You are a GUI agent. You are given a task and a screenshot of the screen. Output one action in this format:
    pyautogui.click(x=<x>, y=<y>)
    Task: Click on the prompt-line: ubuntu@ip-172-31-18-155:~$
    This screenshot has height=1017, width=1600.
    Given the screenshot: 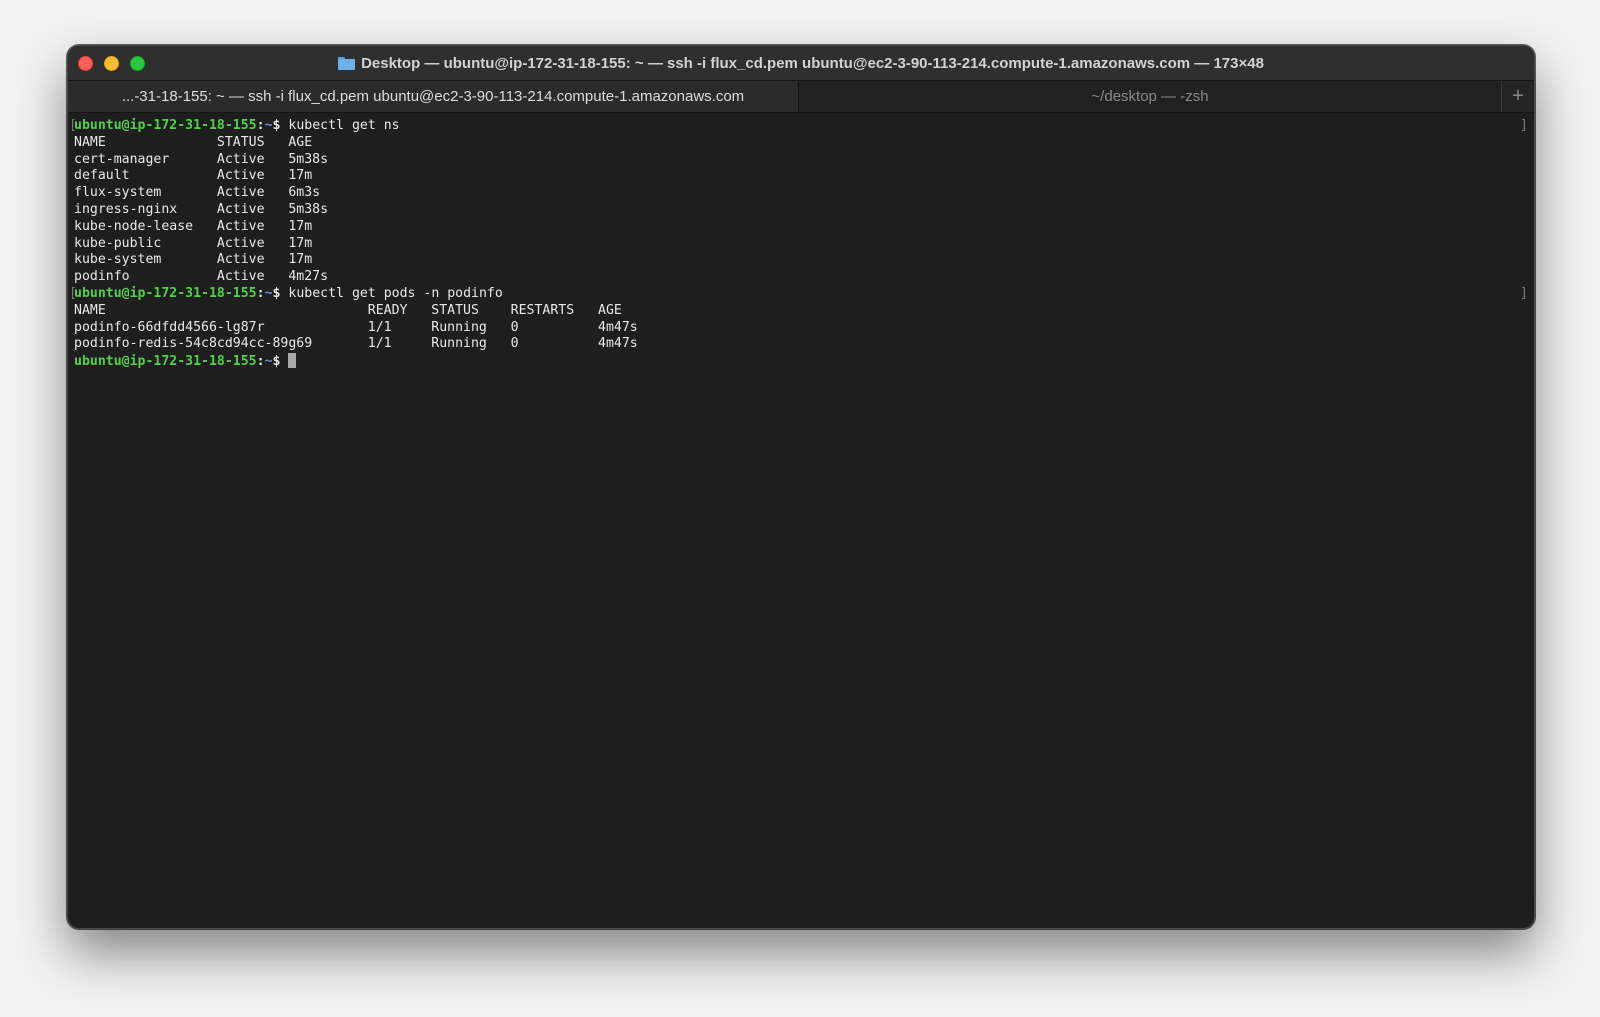 What is the action you would take?
    pyautogui.click(x=801, y=361)
    